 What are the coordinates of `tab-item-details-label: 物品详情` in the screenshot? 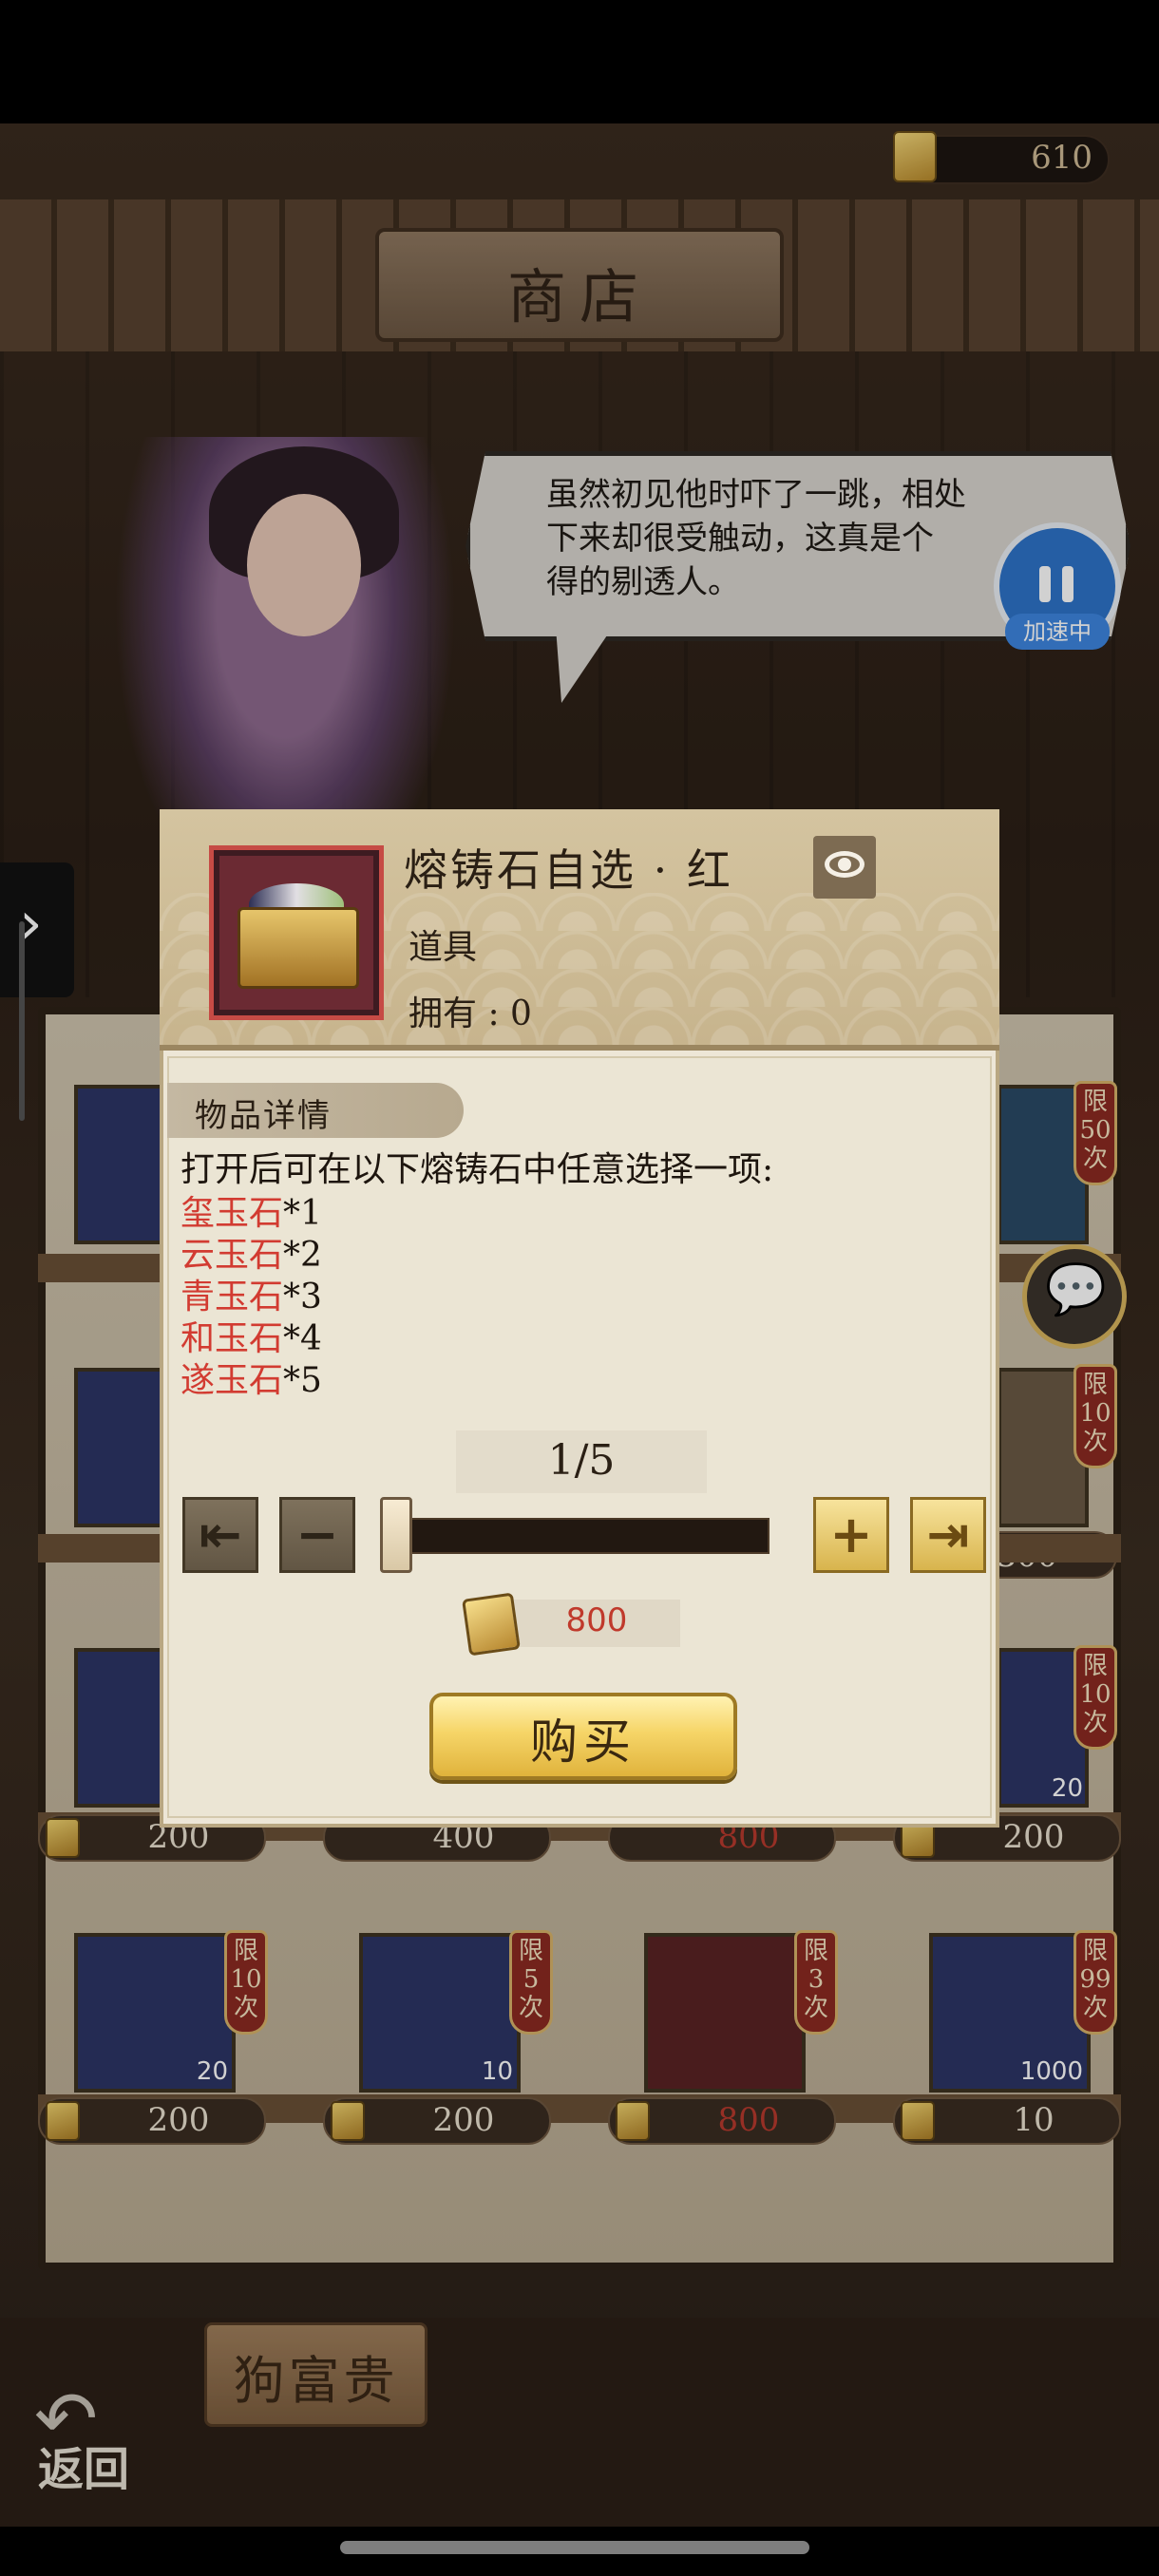 It's located at (263, 1116).